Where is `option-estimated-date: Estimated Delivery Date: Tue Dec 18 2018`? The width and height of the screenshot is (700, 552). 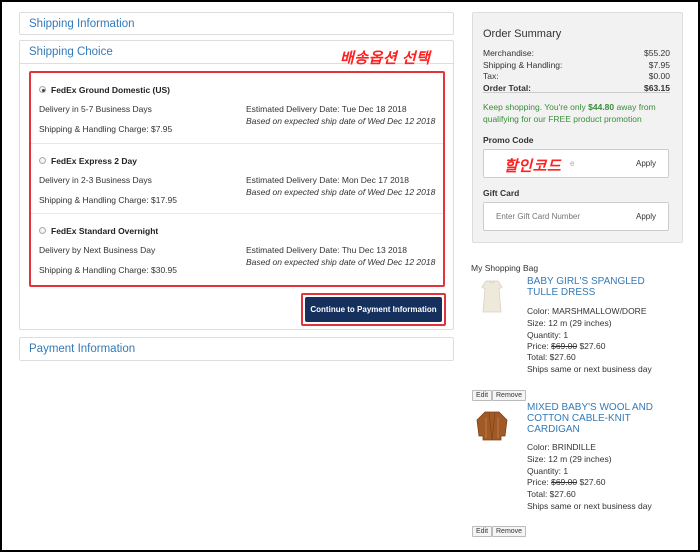
option-estimated-date: Estimated Delivery Date: Tue Dec 18 2018 is located at coordinates (326, 109).